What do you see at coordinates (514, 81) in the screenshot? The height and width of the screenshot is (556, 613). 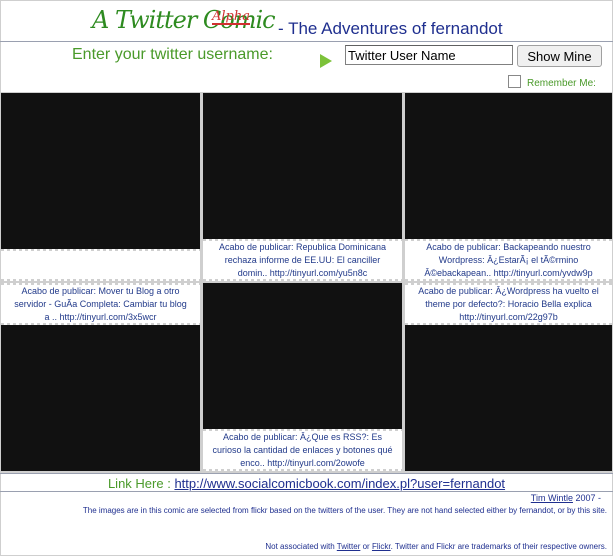 I see `remember-me-checkbox` at bounding box center [514, 81].